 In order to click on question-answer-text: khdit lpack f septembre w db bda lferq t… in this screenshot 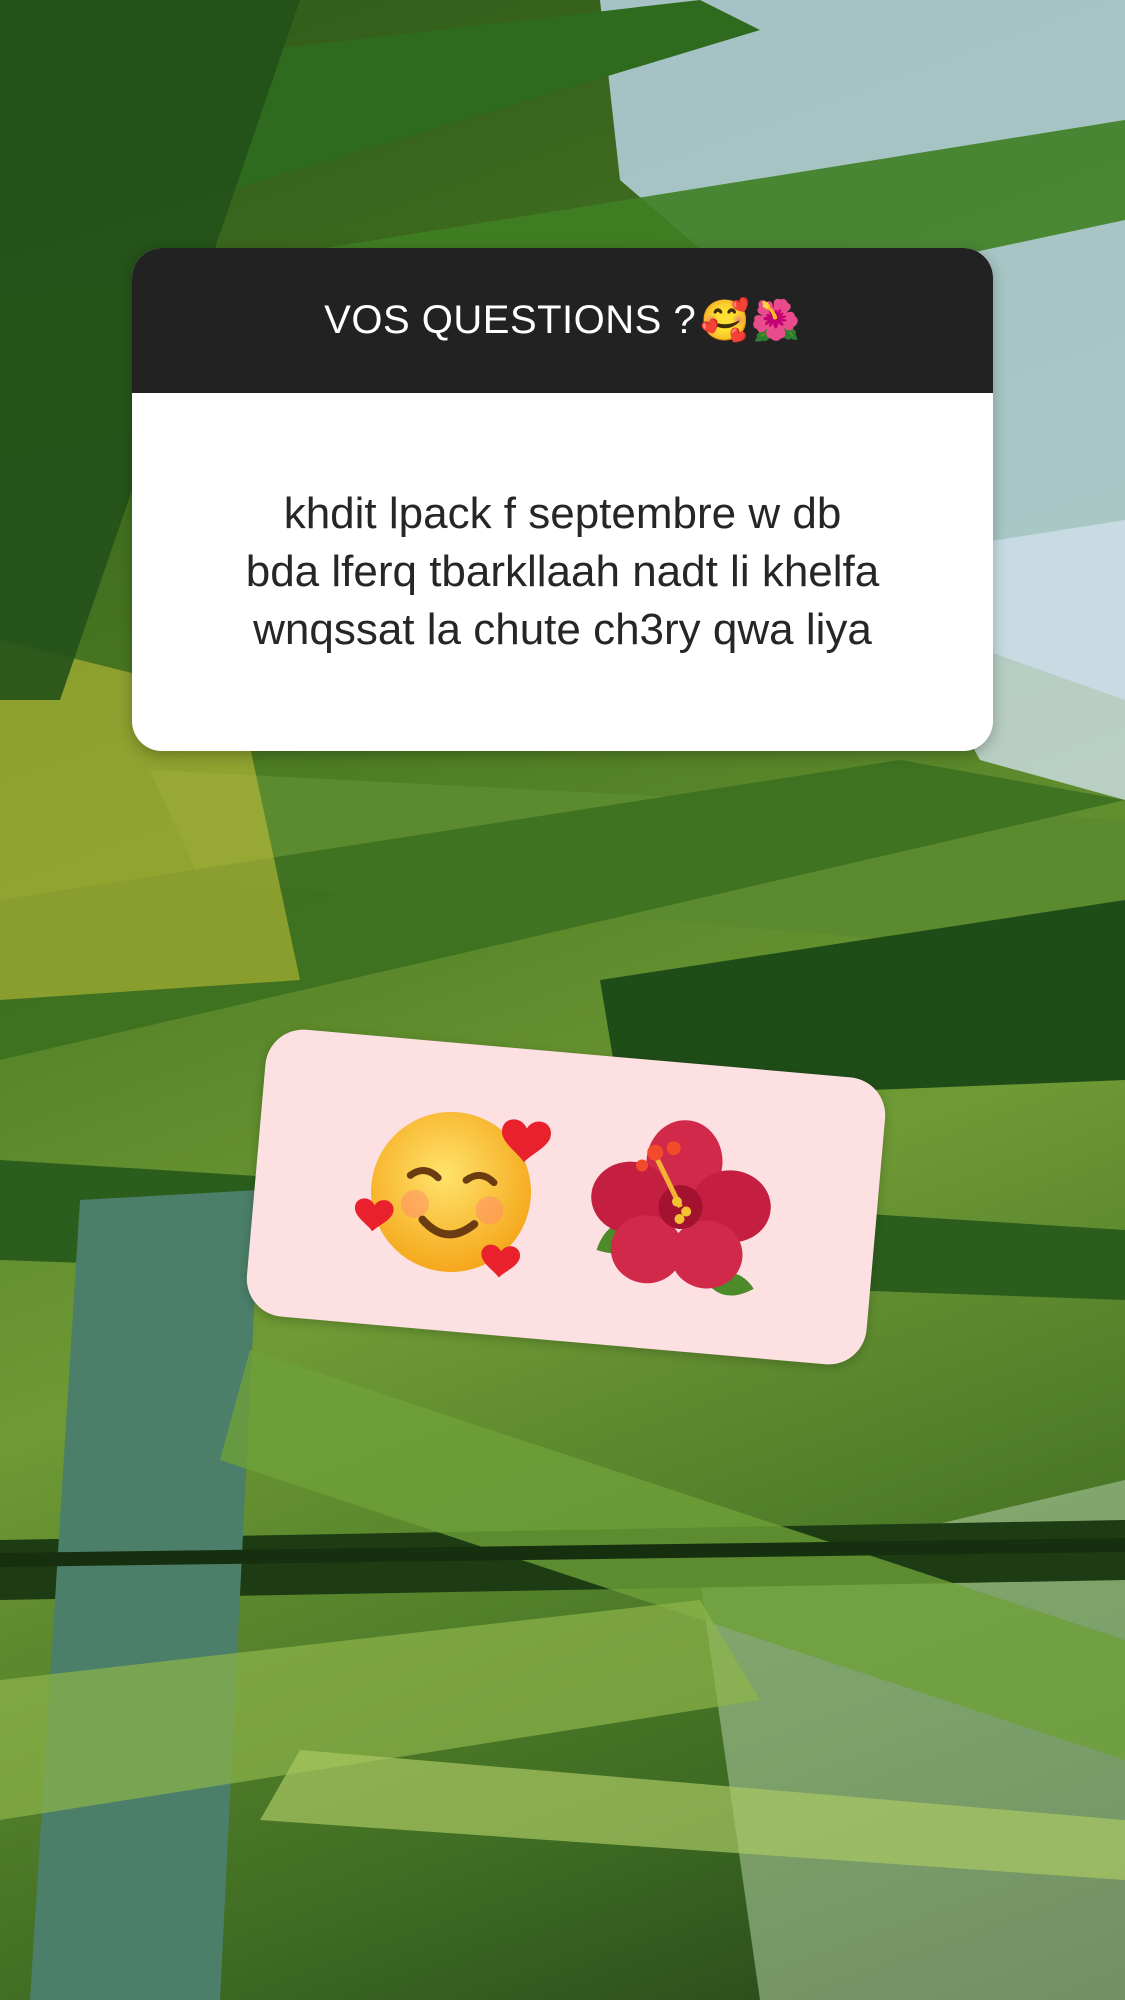, I will do `click(562, 571)`.